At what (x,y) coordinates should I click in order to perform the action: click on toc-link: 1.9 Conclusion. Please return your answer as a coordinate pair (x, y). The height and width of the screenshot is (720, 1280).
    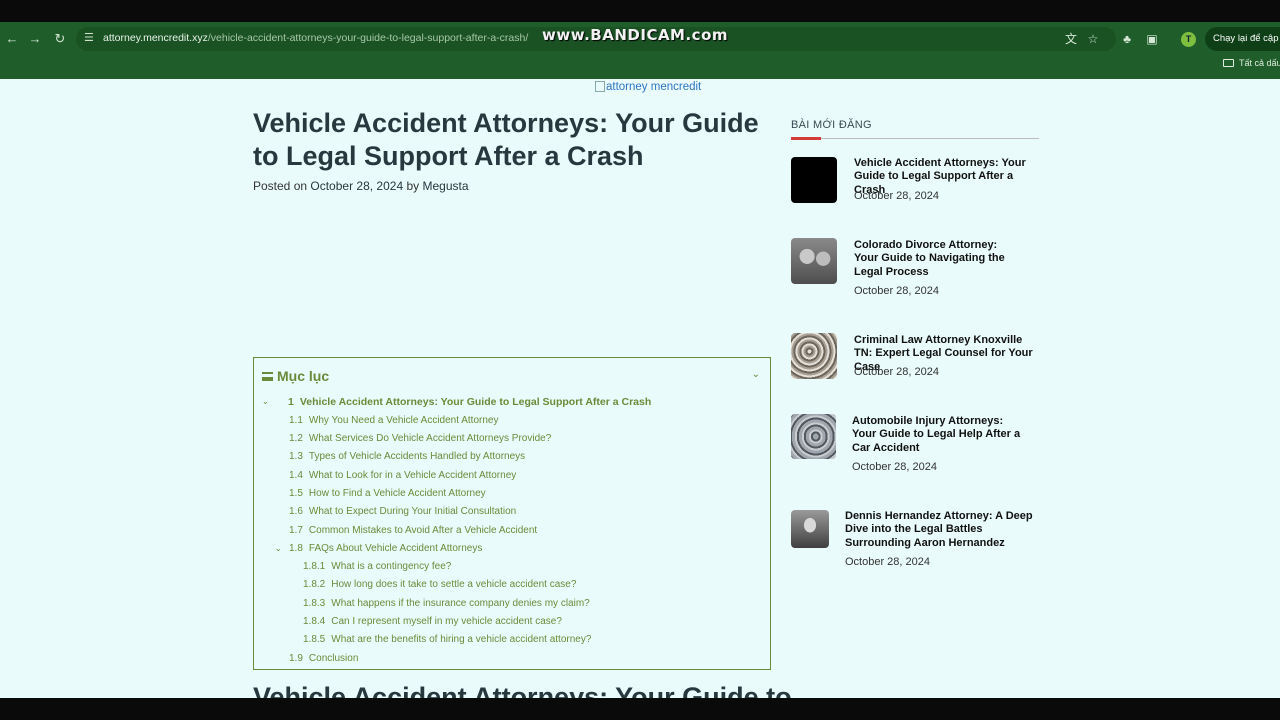
    Looking at the image, I should click on (323, 658).